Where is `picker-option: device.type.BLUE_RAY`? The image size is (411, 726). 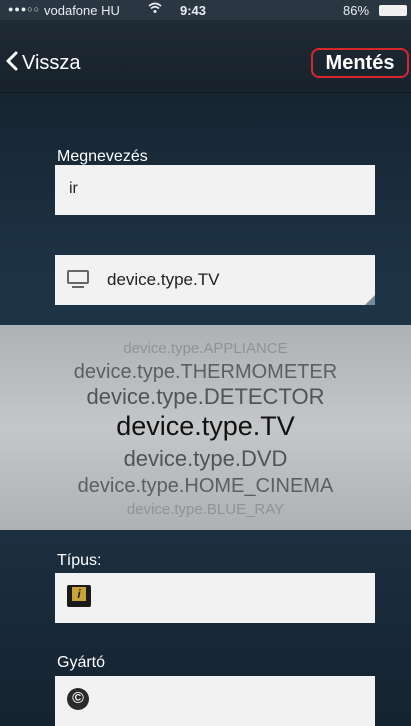 picker-option: device.type.BLUE_RAY is located at coordinates (205, 509).